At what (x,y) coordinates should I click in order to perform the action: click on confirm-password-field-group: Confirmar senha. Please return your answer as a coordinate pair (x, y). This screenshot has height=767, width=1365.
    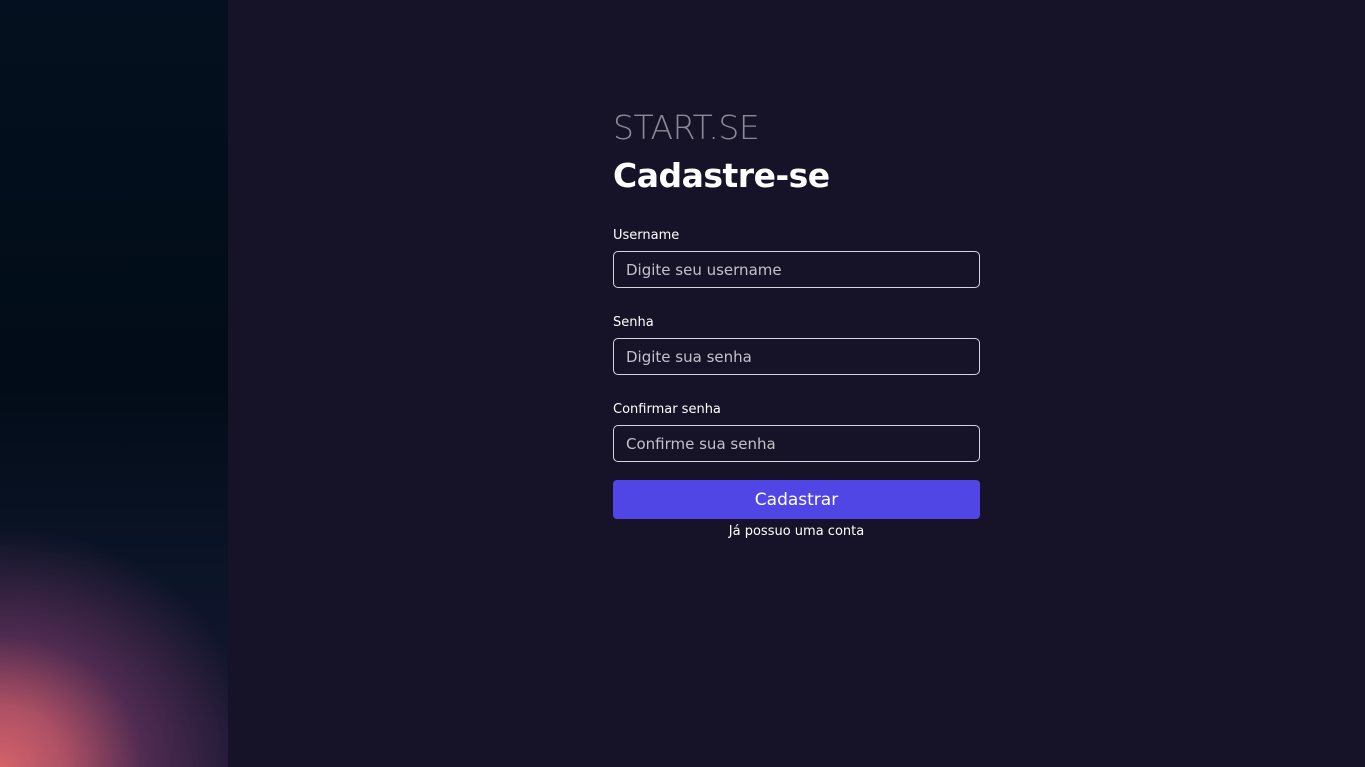
    Looking at the image, I should click on (796, 432).